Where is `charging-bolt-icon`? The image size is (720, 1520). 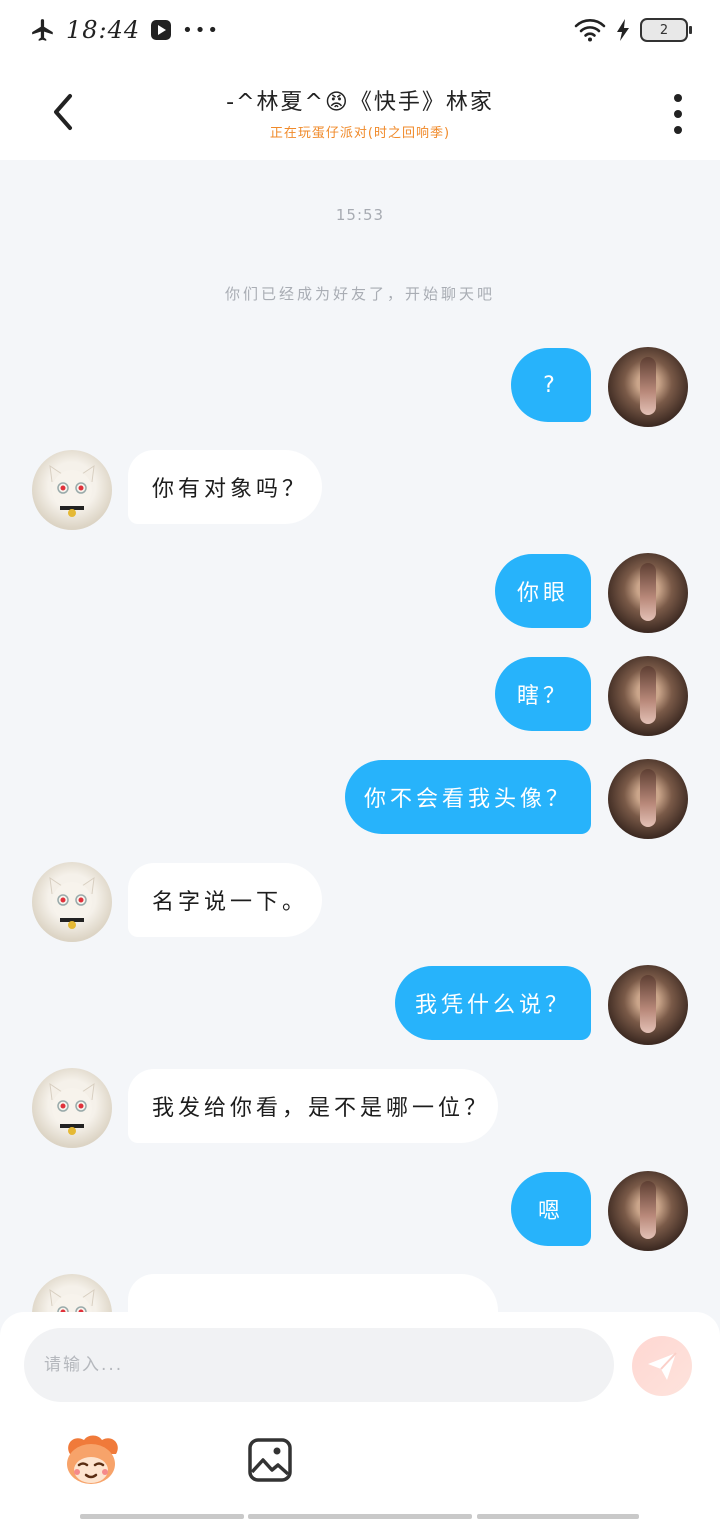
charging-bolt-icon is located at coordinates (623, 30).